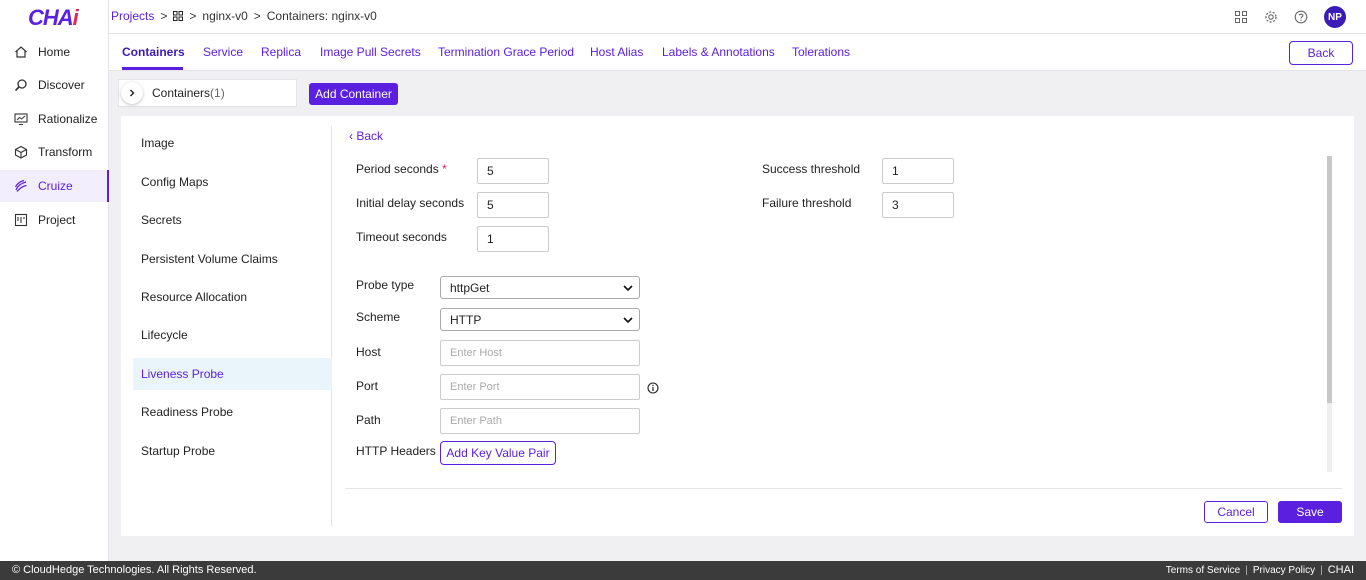 The image size is (1366, 580). Describe the element at coordinates (540, 319) in the screenshot. I see `scheme-select: HTTP` at that location.